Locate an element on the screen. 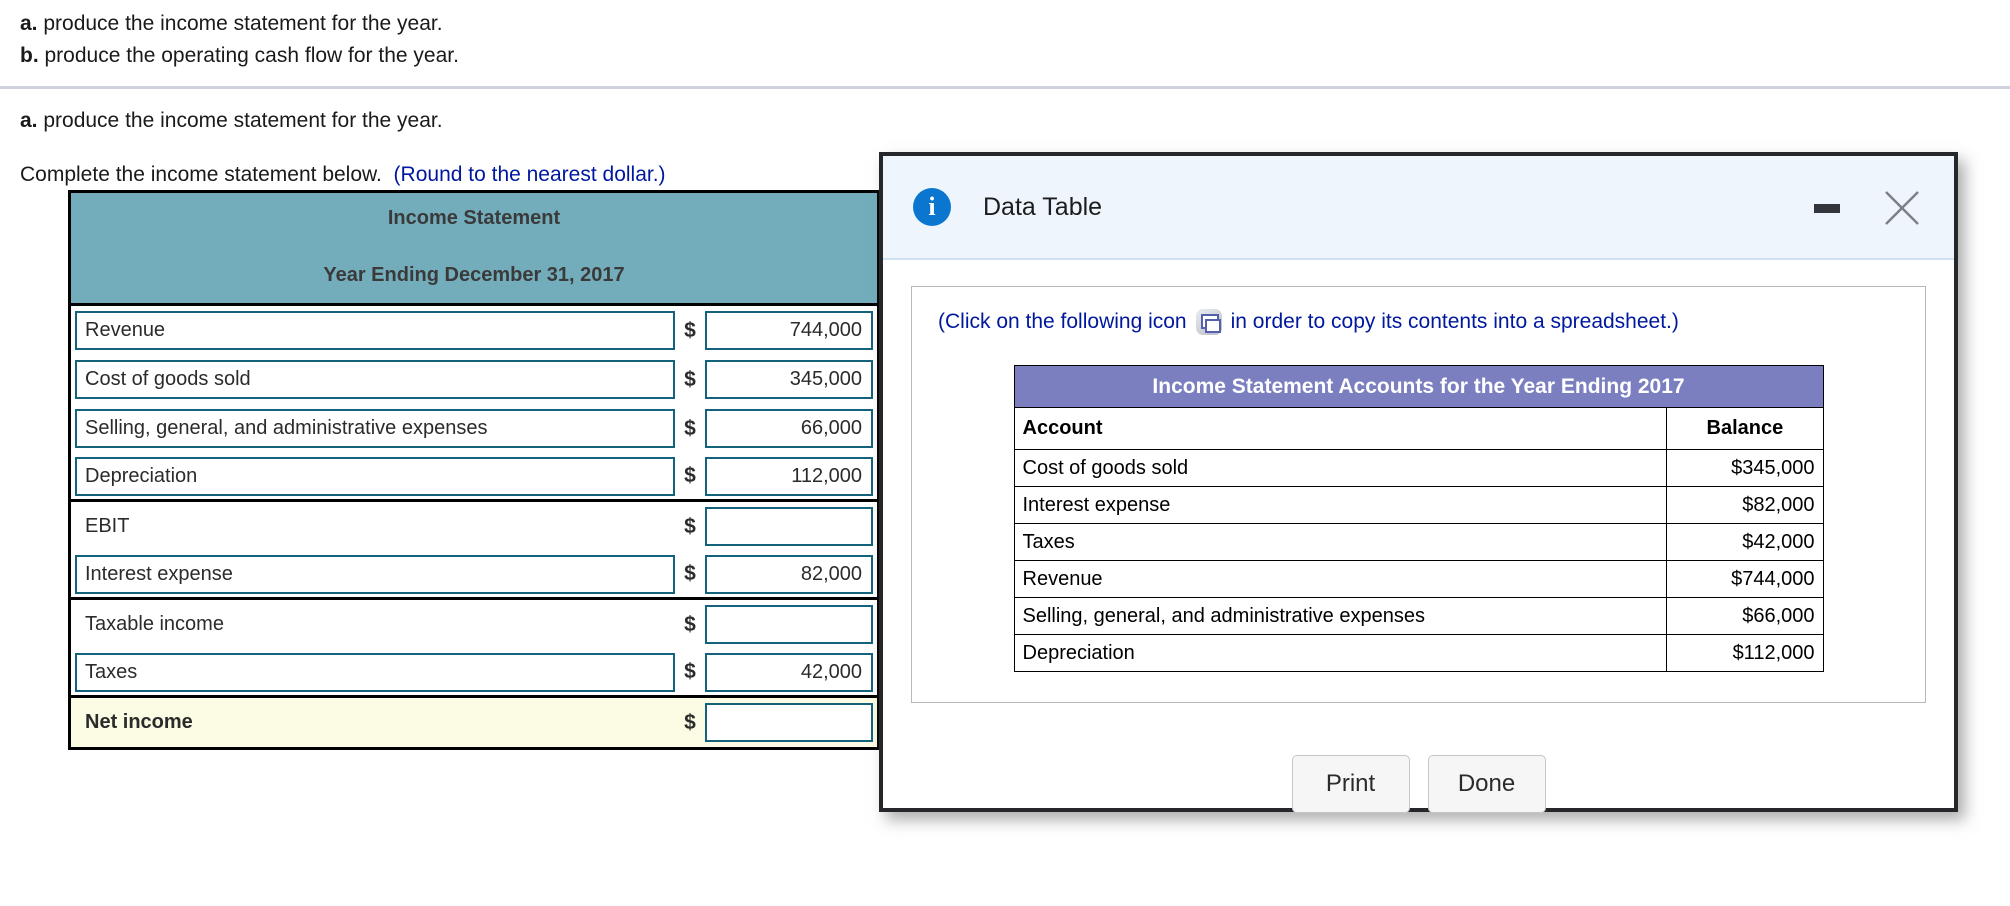  table-row: Taxes $42,000 is located at coordinates (1418, 542).